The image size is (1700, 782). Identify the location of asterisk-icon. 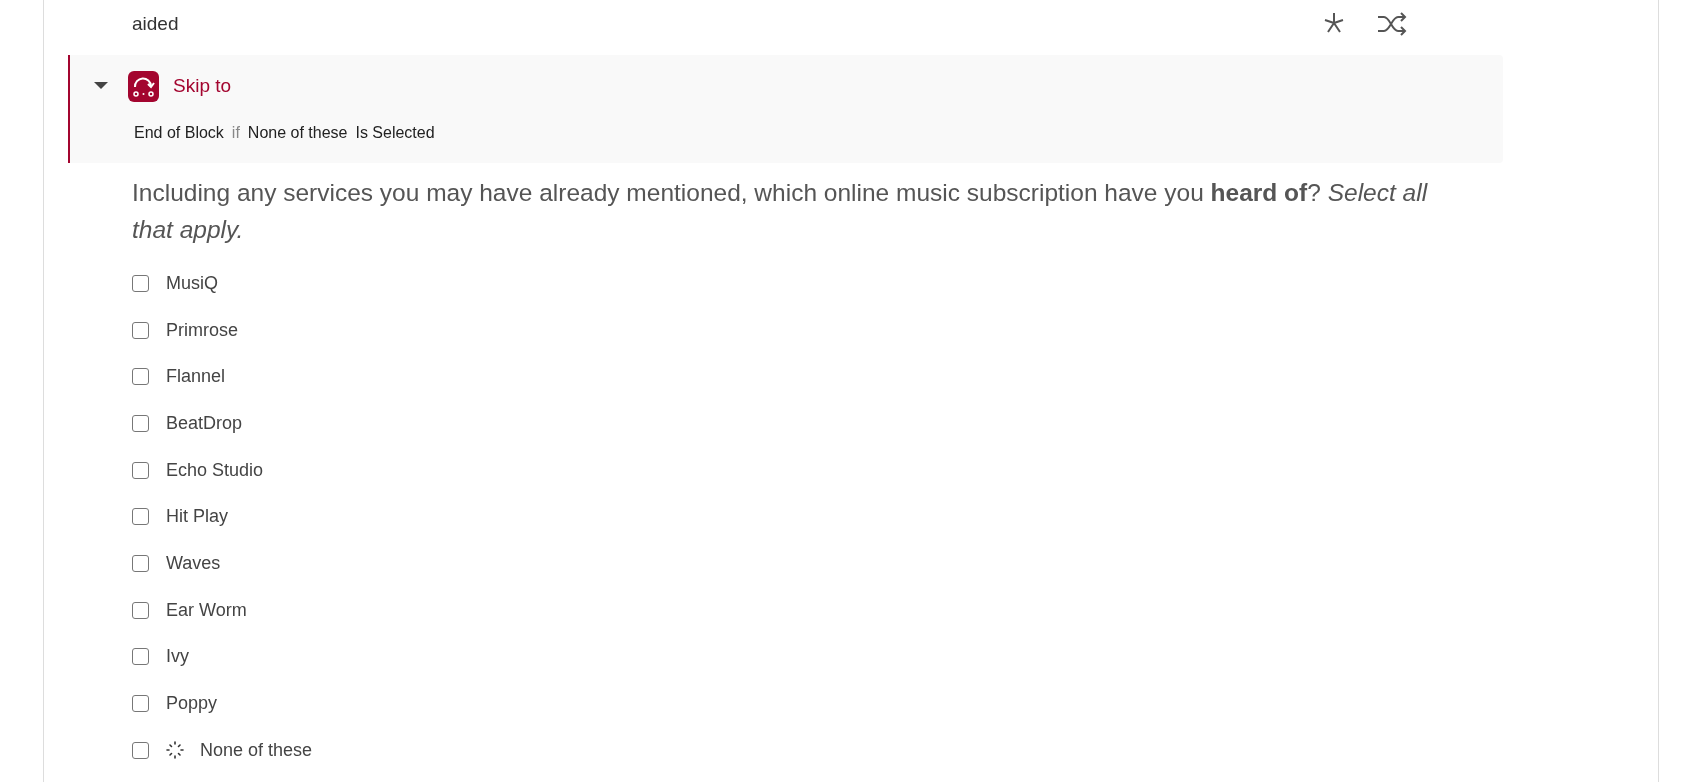
(1334, 23).